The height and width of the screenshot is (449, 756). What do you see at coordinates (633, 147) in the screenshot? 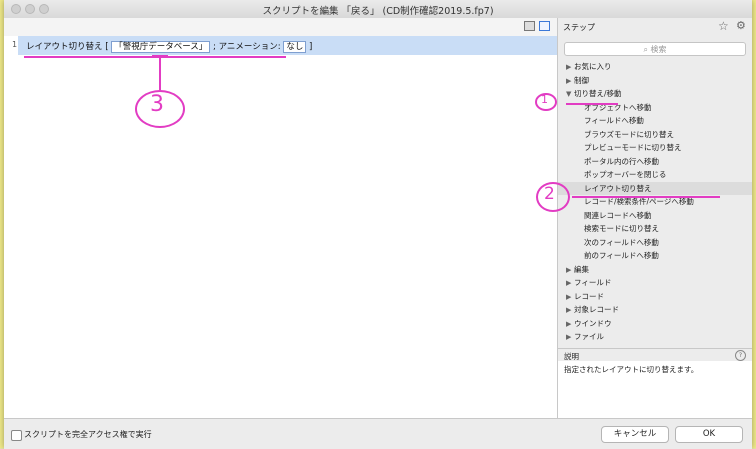
I see `step-label: プレビューモードに切り替え` at bounding box center [633, 147].